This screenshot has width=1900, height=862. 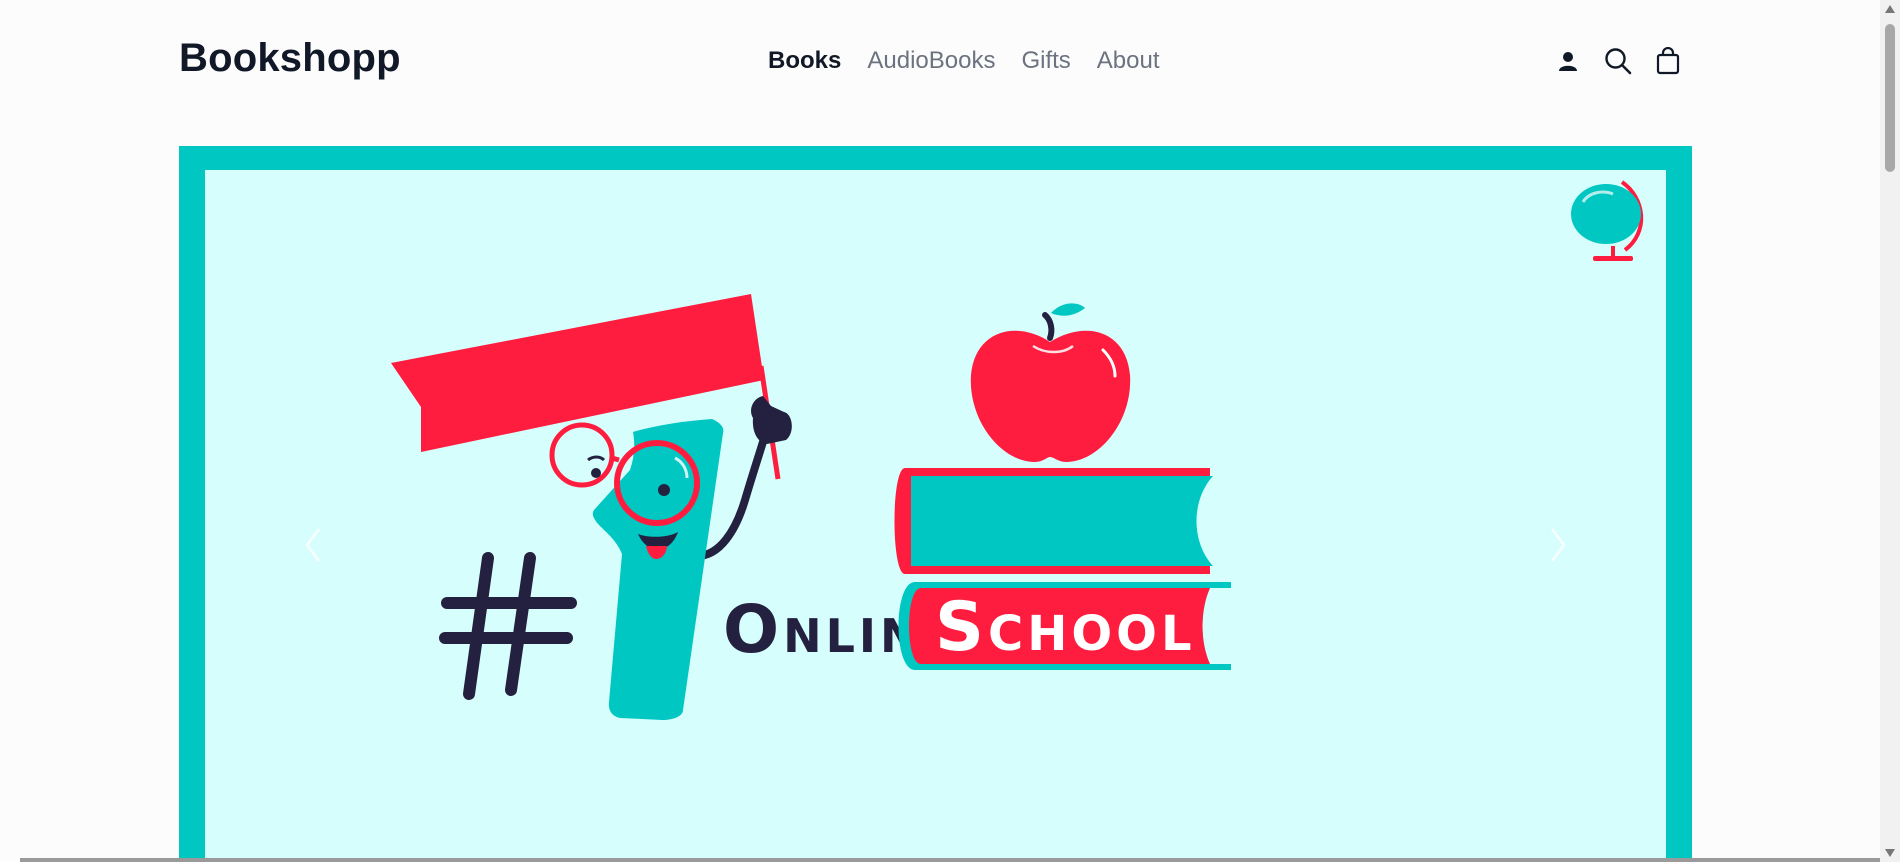 I want to click on chevron-left-icon, so click(x=312, y=545).